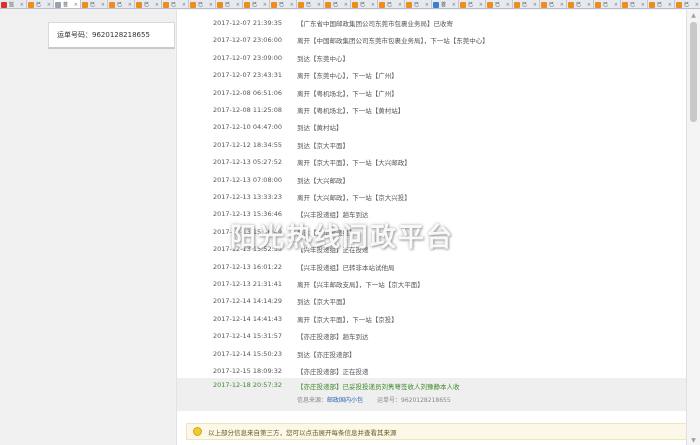  Describe the element at coordinates (326, 354) in the screenshot. I see `tracking-desc: 到达【亦庄投递部】` at that location.